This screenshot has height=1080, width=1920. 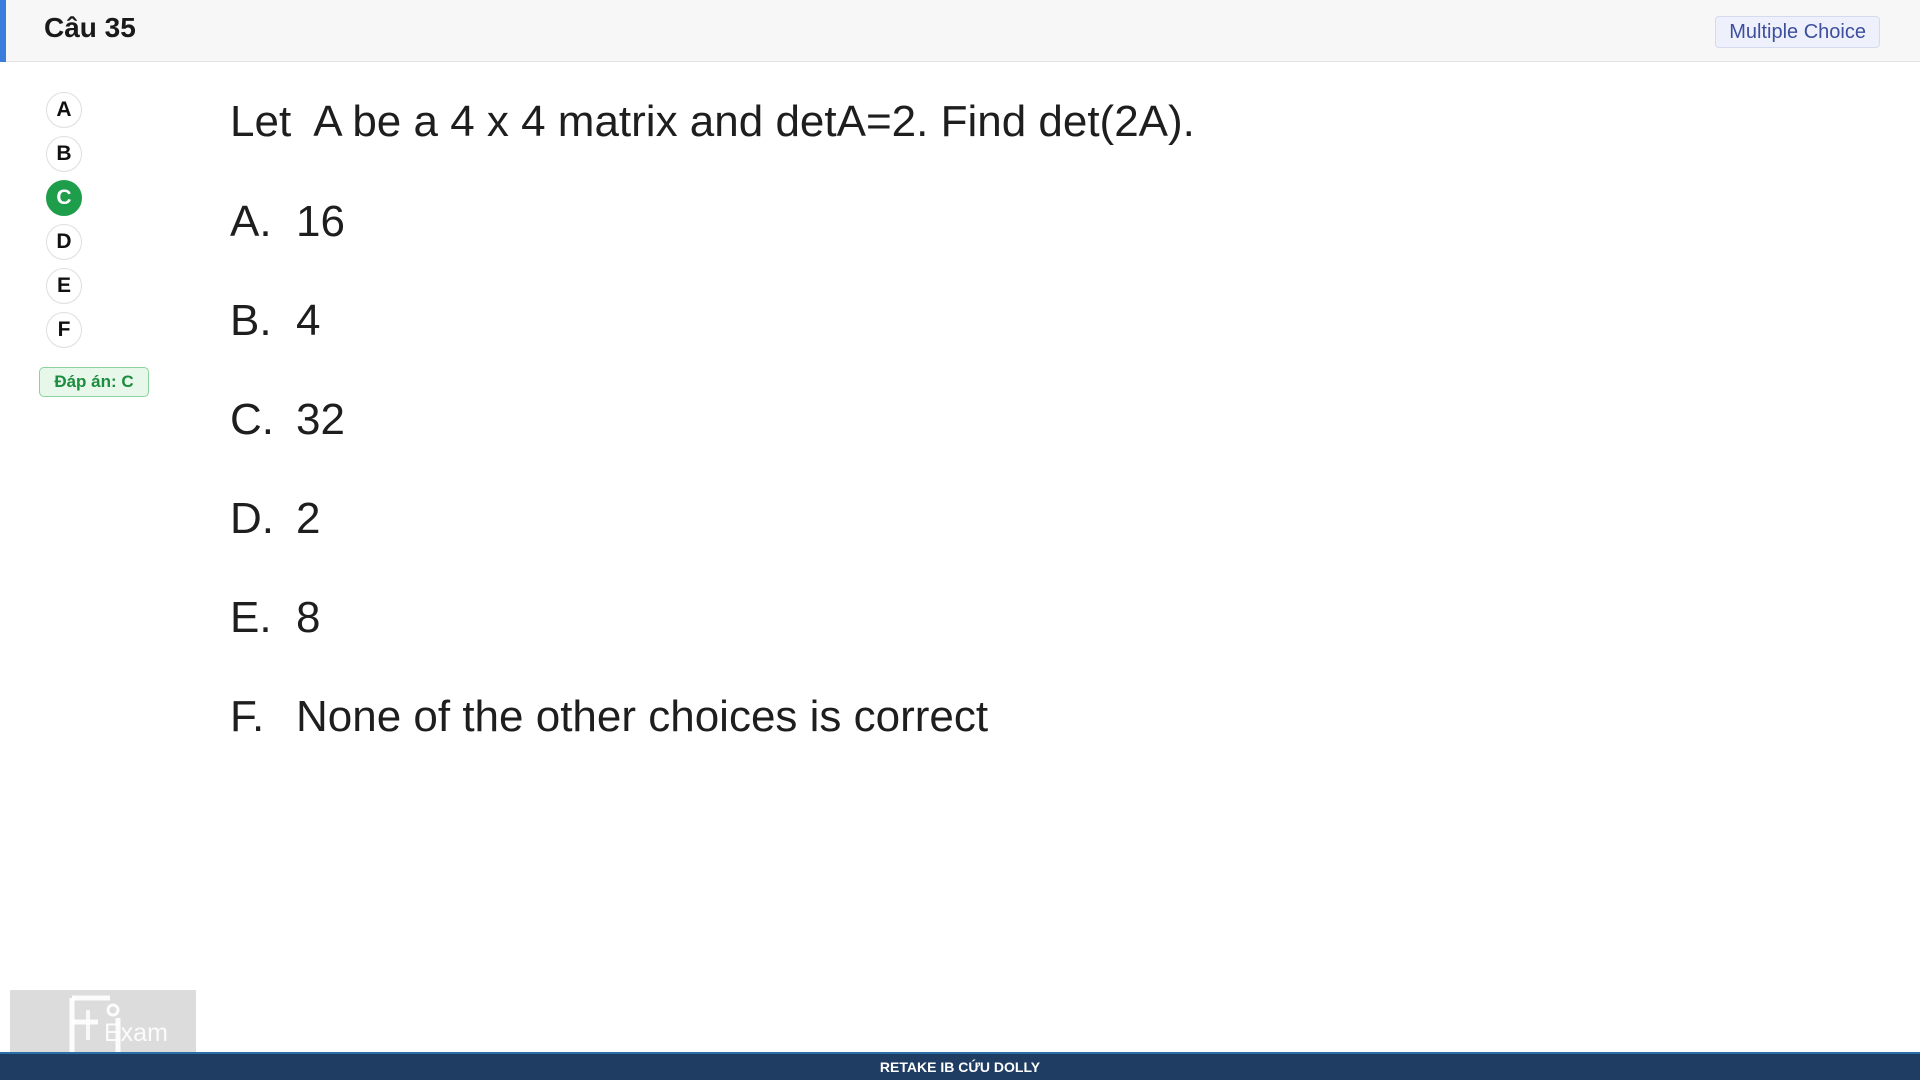 I want to click on header-accent-bar, so click(x=3, y=31).